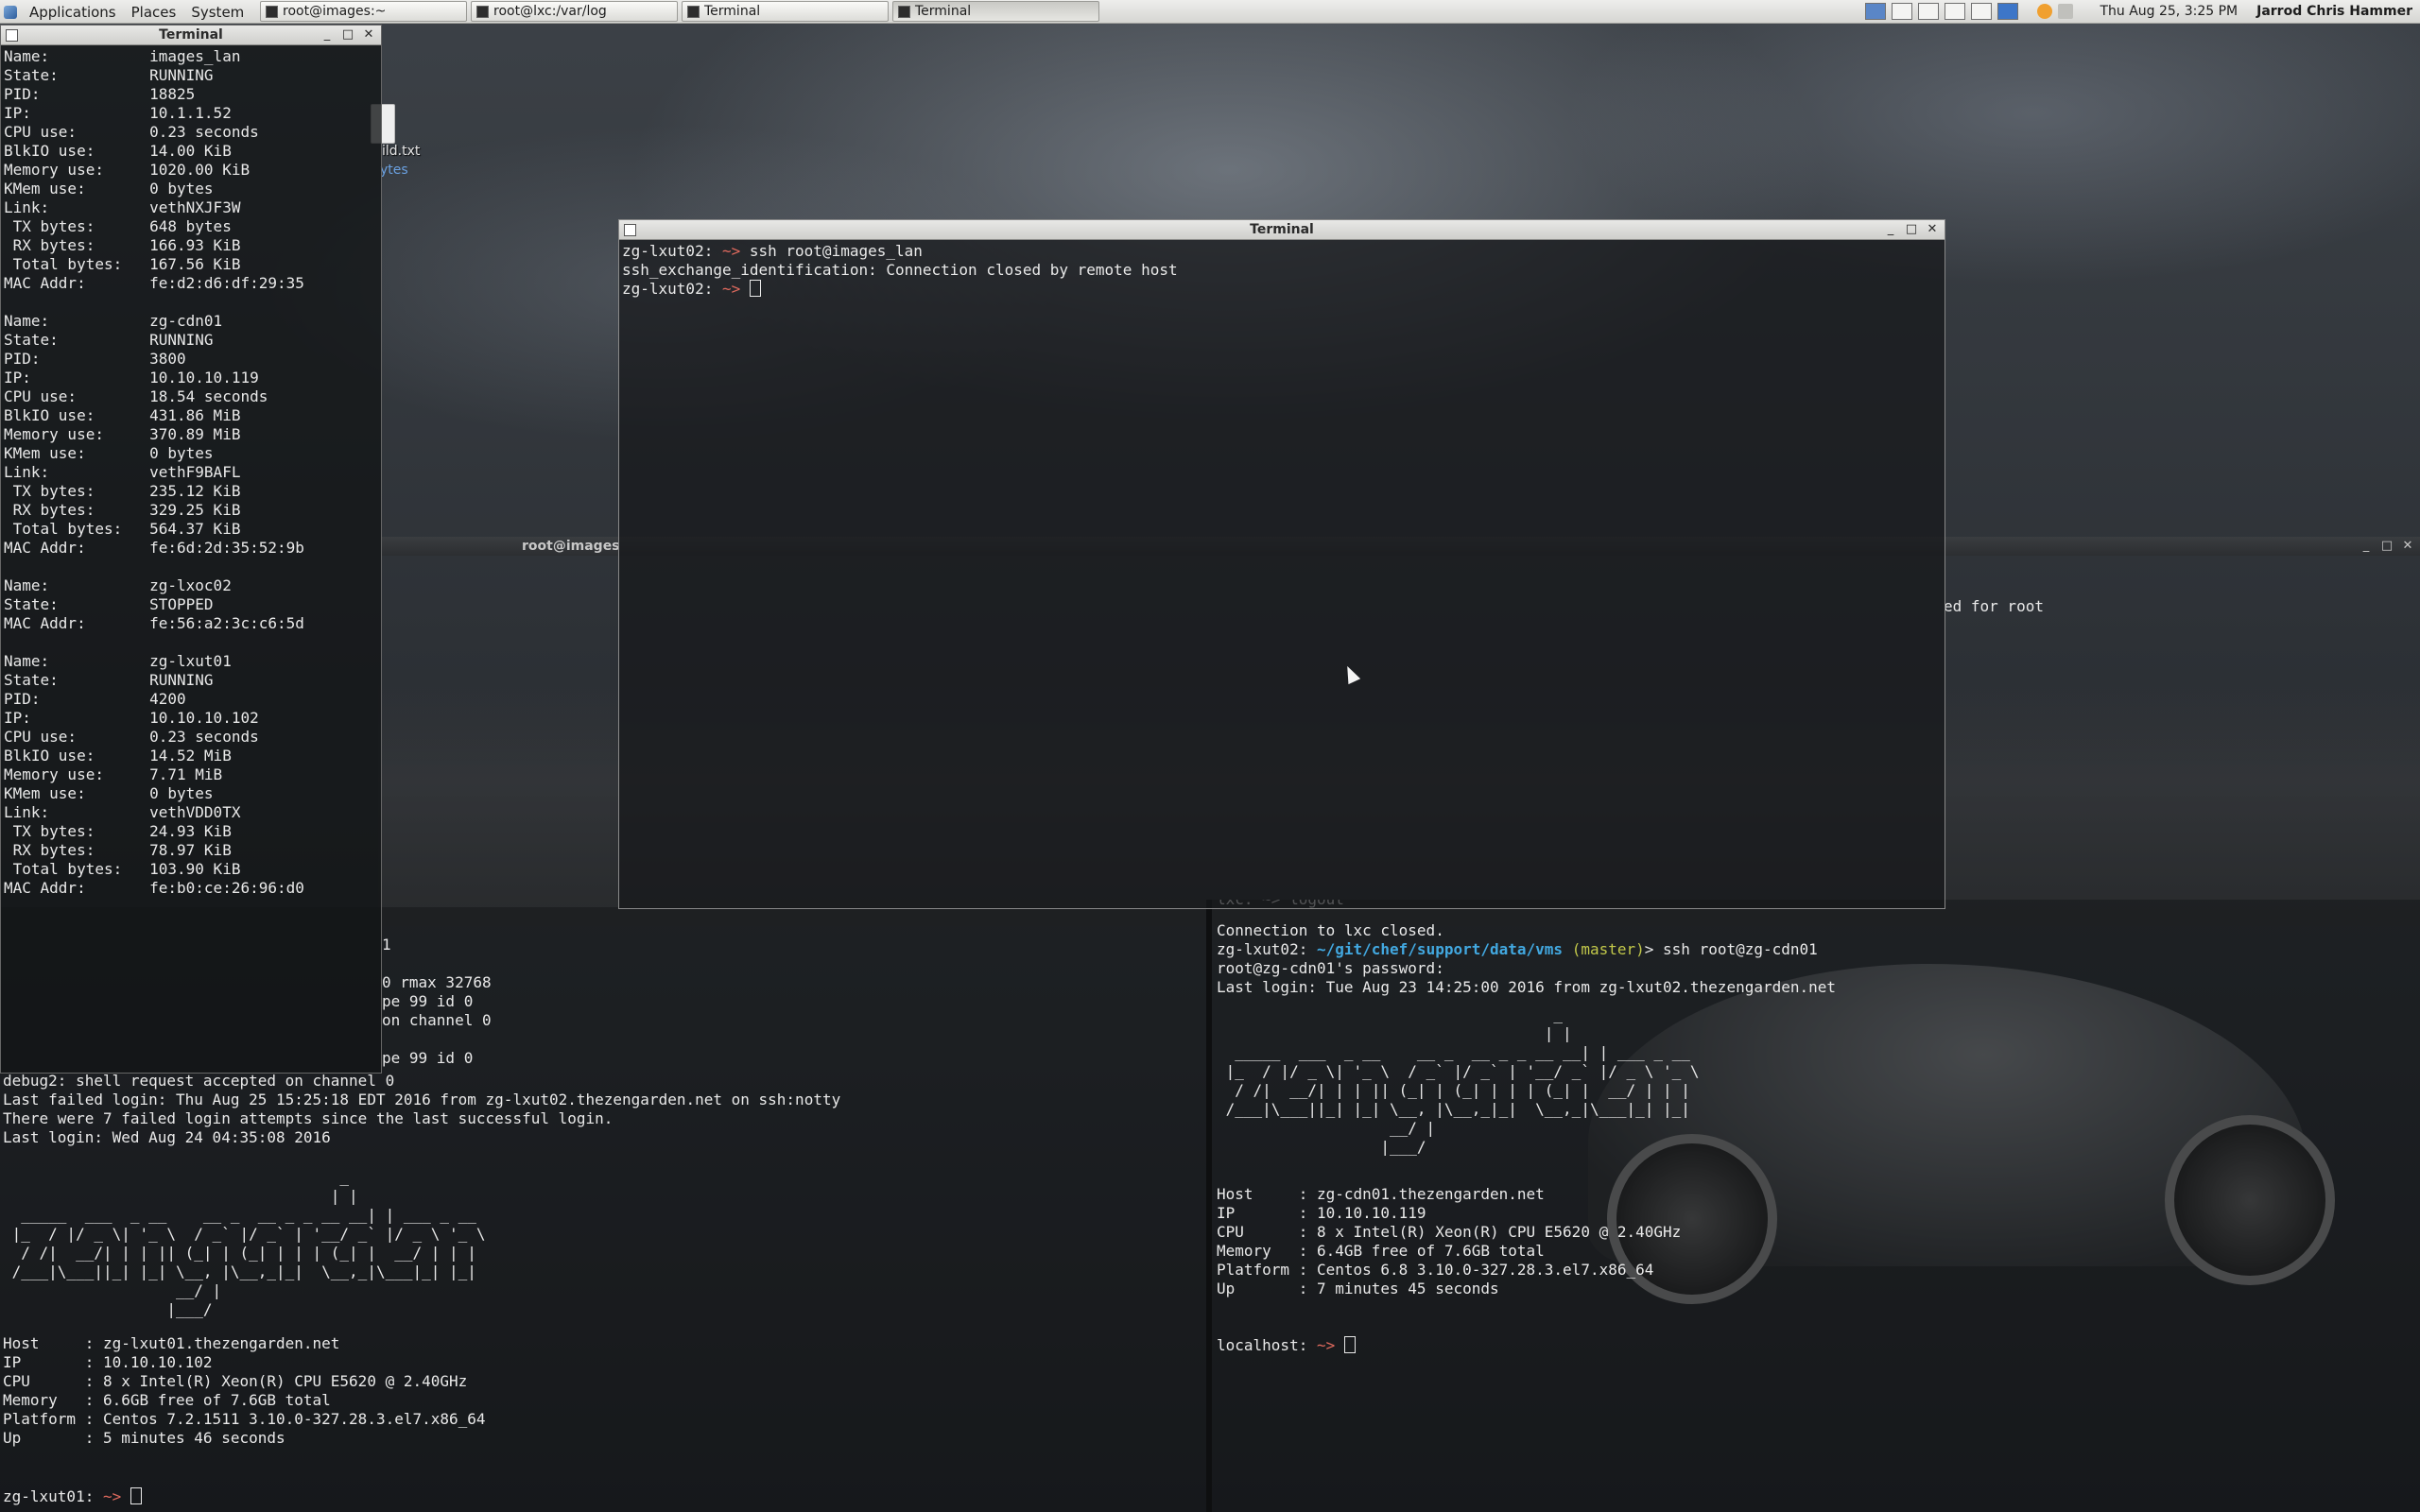 The height and width of the screenshot is (1512, 2420). What do you see at coordinates (550, 11) in the screenshot?
I see `task-label: root@lxc:/var/log` at bounding box center [550, 11].